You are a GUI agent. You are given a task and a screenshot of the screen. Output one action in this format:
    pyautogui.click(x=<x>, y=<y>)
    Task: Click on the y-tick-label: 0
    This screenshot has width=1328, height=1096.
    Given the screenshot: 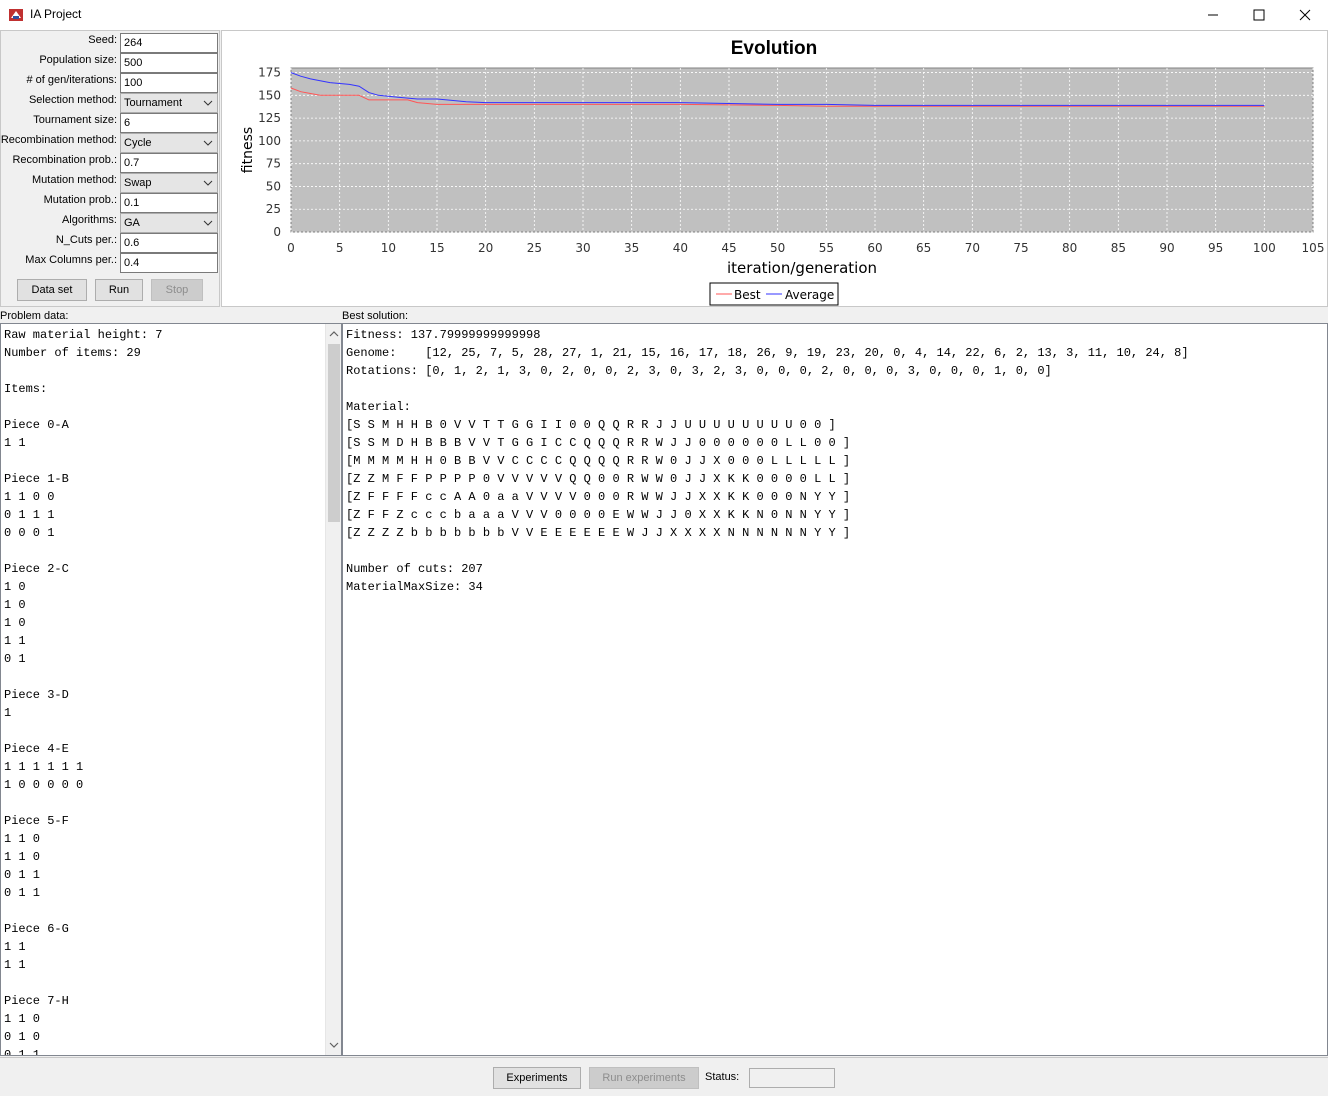 What is the action you would take?
    pyautogui.click(x=277, y=232)
    